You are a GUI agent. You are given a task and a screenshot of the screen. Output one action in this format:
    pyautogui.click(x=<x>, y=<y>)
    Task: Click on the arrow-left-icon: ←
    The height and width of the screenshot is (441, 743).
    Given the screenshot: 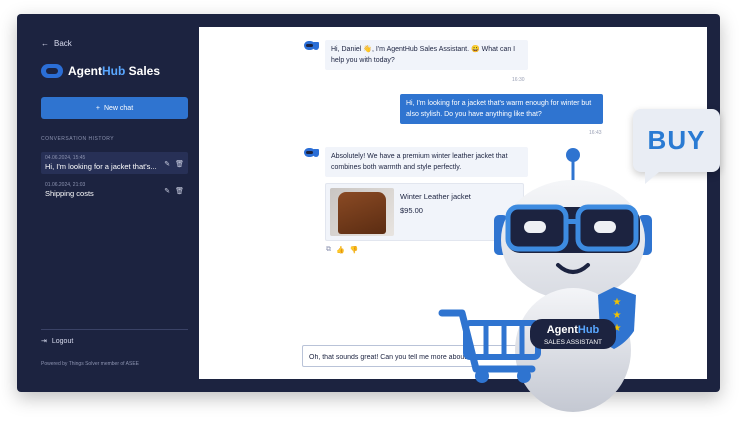 What is the action you would take?
    pyautogui.click(x=45, y=43)
    